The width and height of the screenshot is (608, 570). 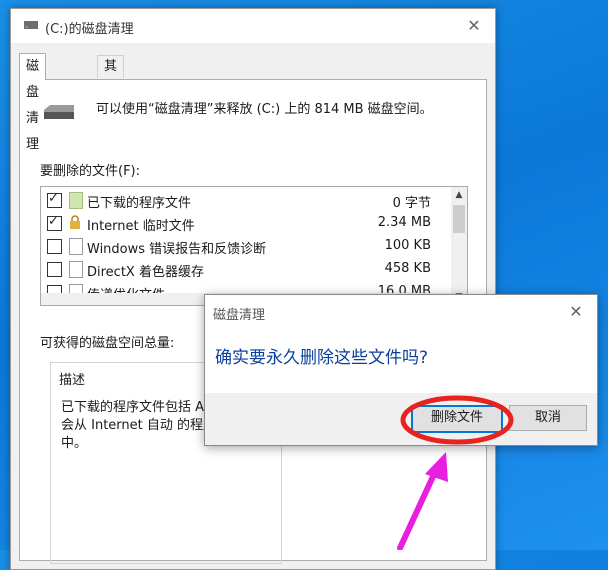 What do you see at coordinates (145, 272) in the screenshot?
I see `file-name: DirectX 着色器缓存` at bounding box center [145, 272].